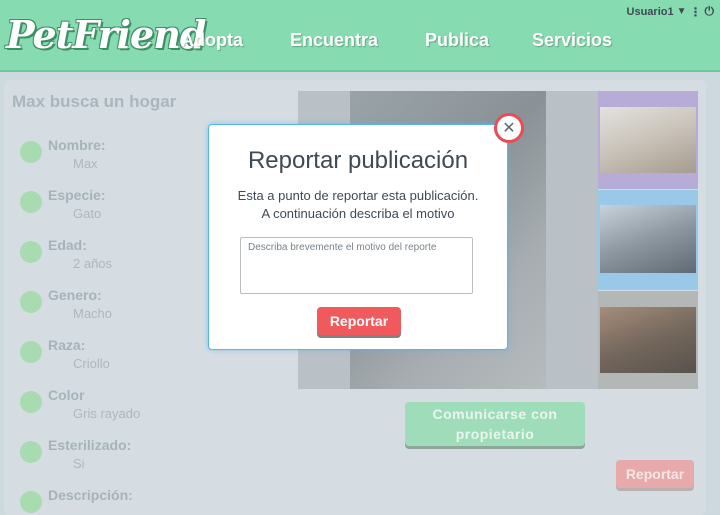  What do you see at coordinates (66, 395) in the screenshot?
I see `field-label: Color` at bounding box center [66, 395].